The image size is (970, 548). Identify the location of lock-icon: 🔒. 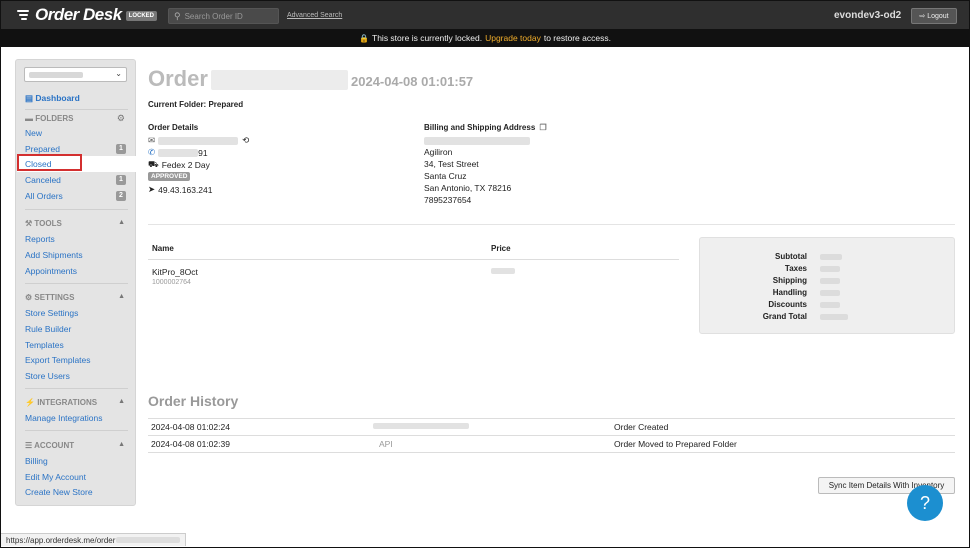
(364, 38).